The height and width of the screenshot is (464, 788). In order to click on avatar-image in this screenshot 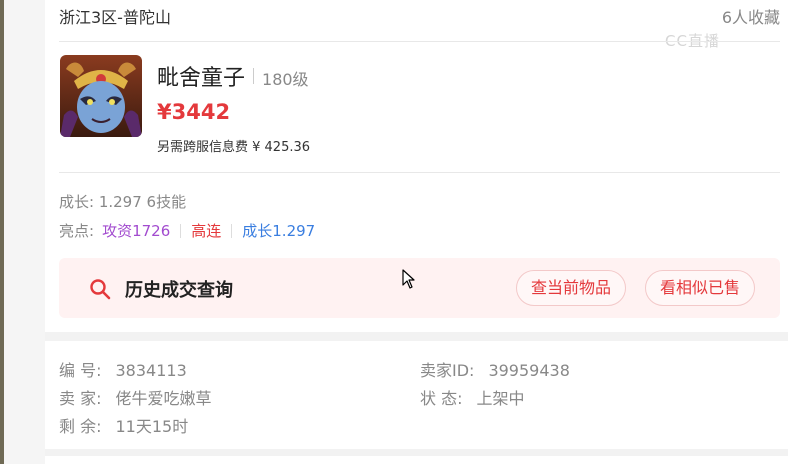, I will do `click(101, 96)`.